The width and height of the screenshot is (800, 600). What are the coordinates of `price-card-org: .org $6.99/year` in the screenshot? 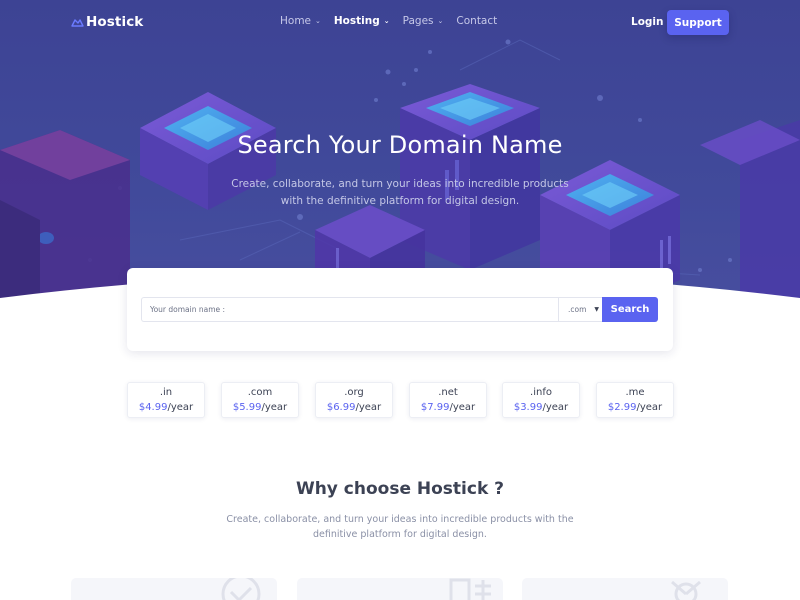 It's located at (354, 400).